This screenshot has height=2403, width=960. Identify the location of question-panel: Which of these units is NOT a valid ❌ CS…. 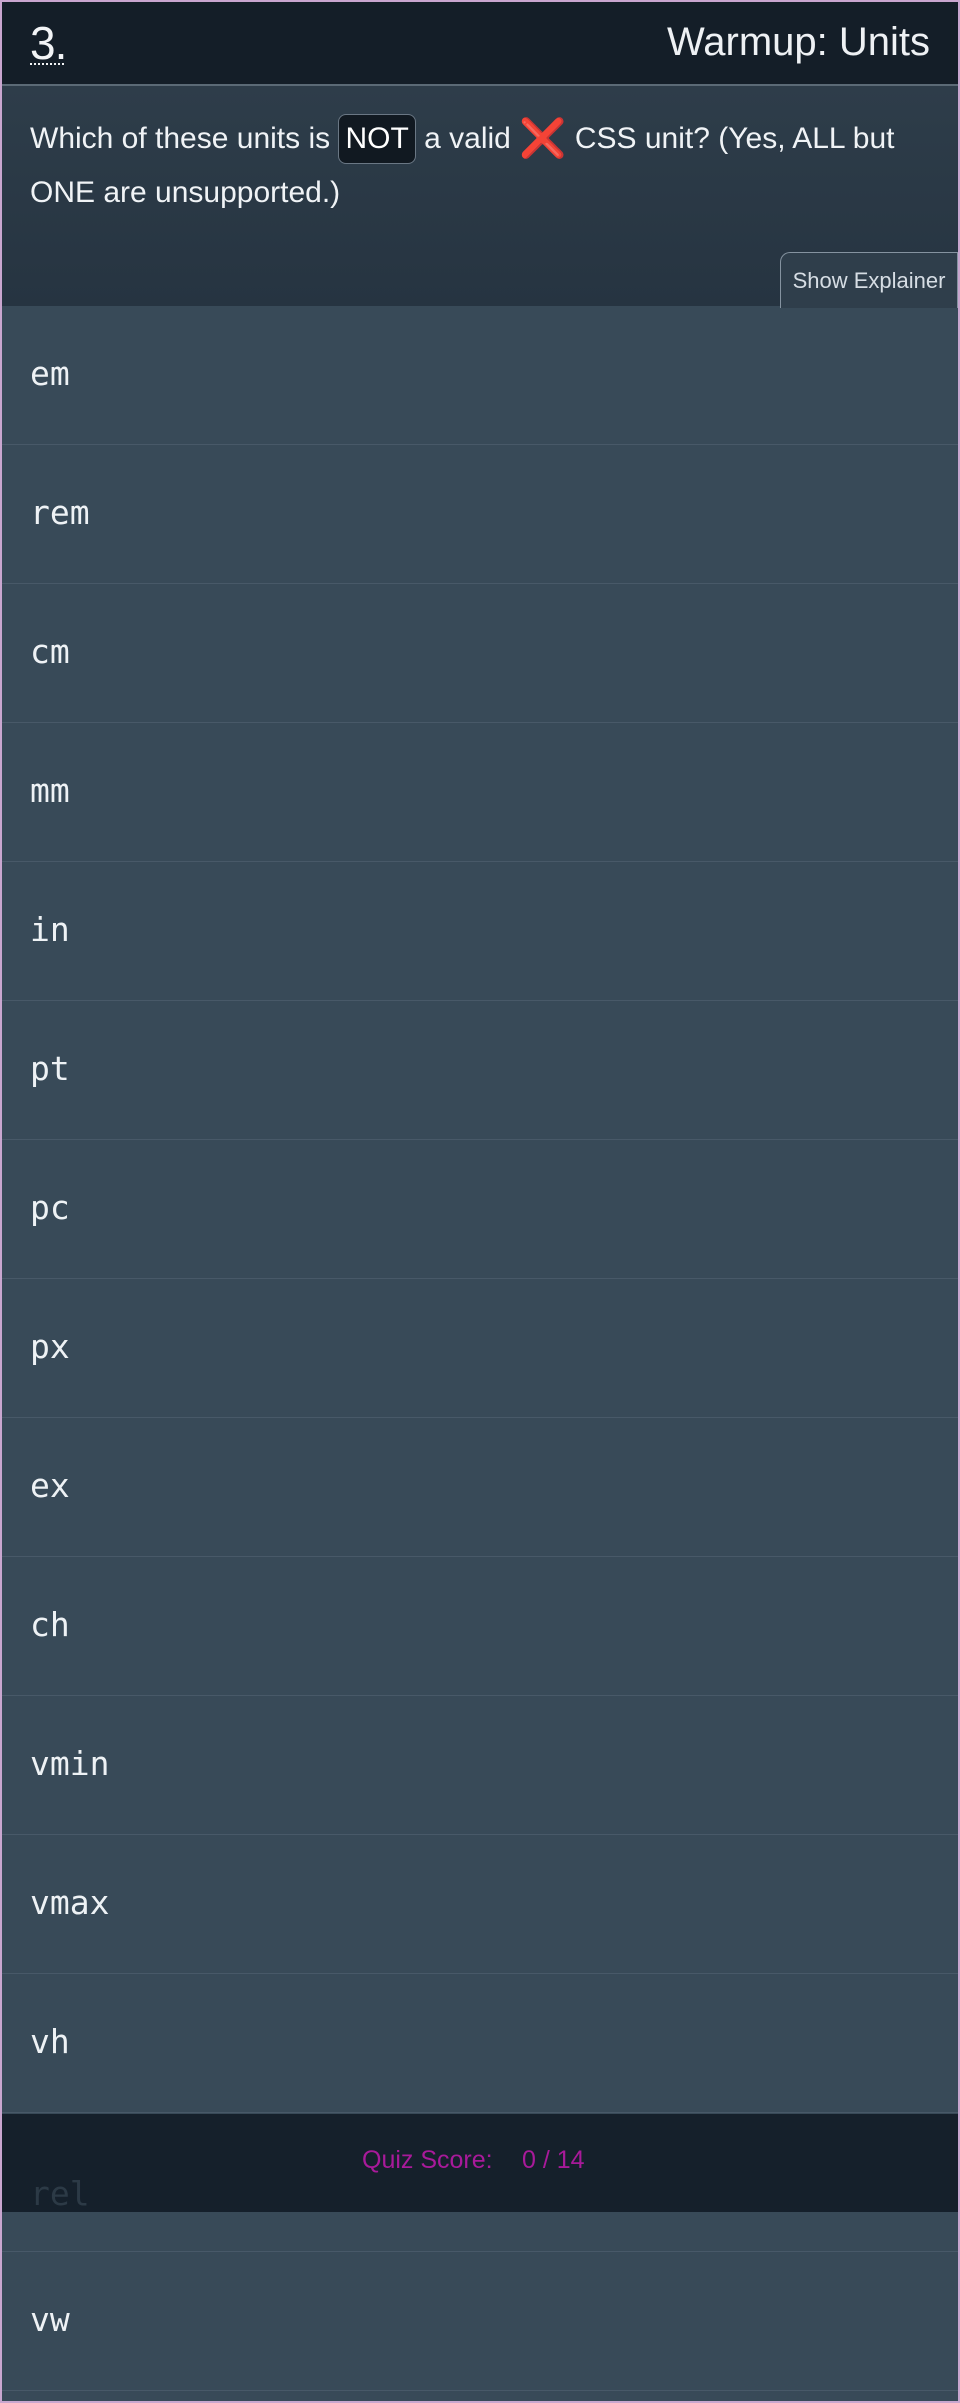
(480, 197).